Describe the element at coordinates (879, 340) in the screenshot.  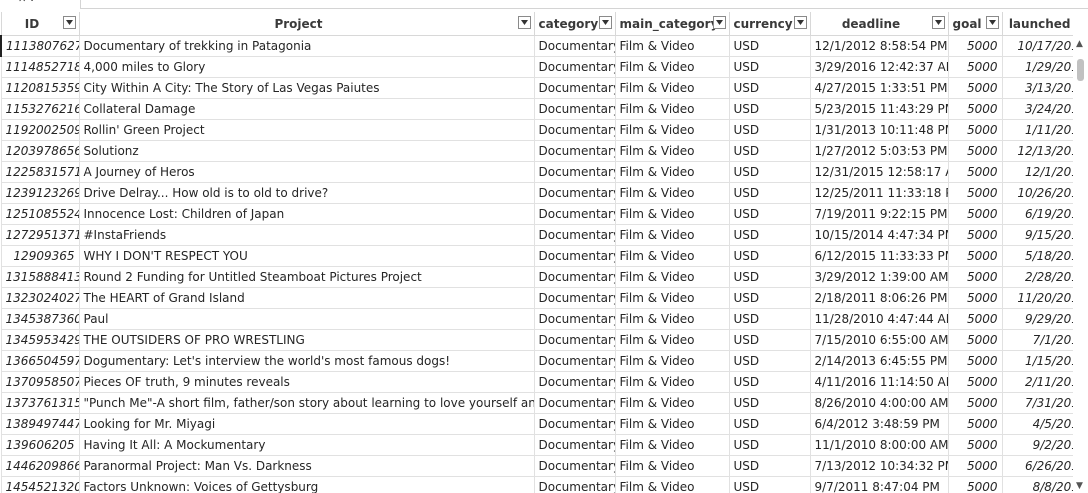
I see `deadline-cell: 7/15/2010 6:55:00 AM` at that location.